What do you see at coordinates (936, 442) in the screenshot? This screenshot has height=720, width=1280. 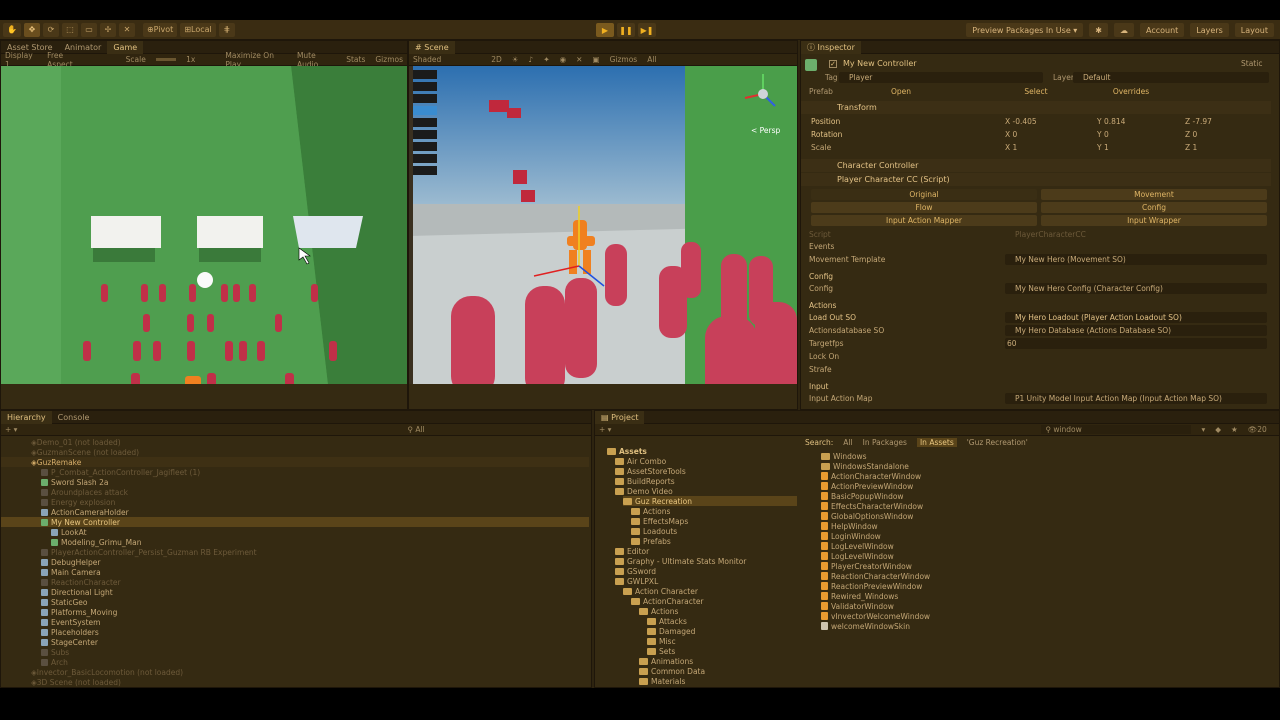 I see `scope-assets: In Assets` at bounding box center [936, 442].